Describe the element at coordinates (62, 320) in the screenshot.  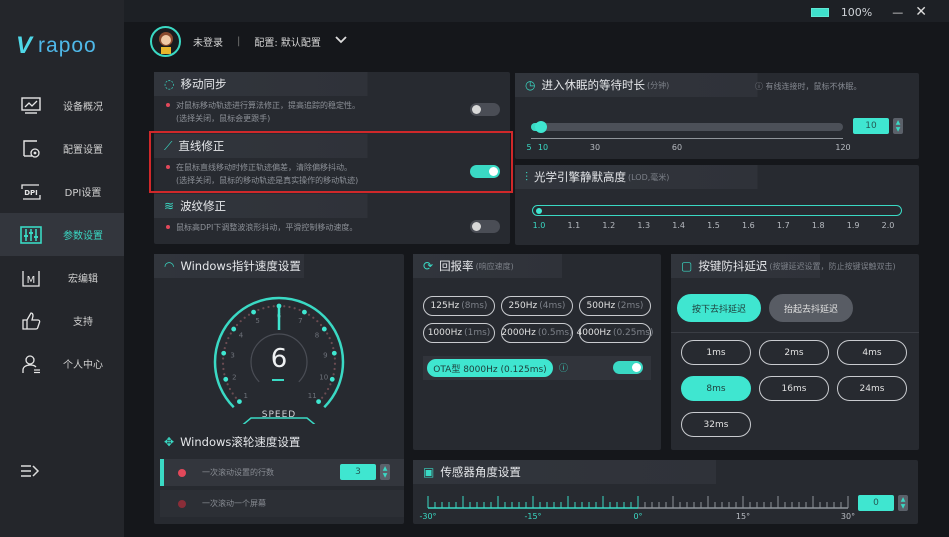
I see `sidebar-item-support: 支持` at that location.